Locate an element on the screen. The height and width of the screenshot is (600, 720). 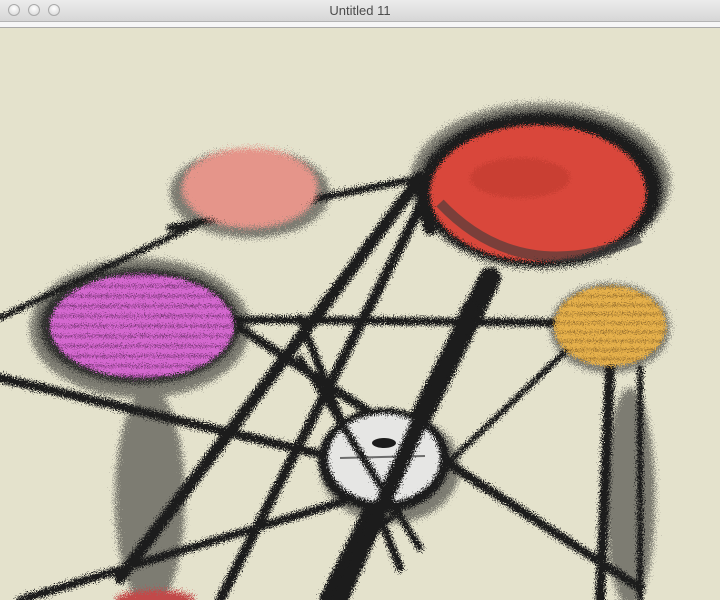
window-title: Untitled 11 is located at coordinates (360, 10).